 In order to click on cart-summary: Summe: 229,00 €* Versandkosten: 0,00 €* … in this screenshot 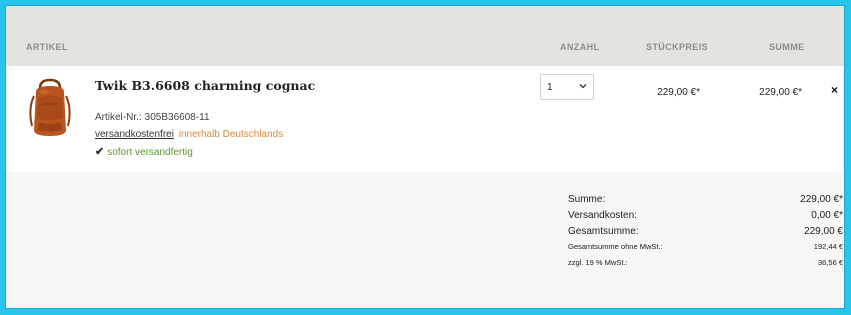, I will do `click(705, 234)`.